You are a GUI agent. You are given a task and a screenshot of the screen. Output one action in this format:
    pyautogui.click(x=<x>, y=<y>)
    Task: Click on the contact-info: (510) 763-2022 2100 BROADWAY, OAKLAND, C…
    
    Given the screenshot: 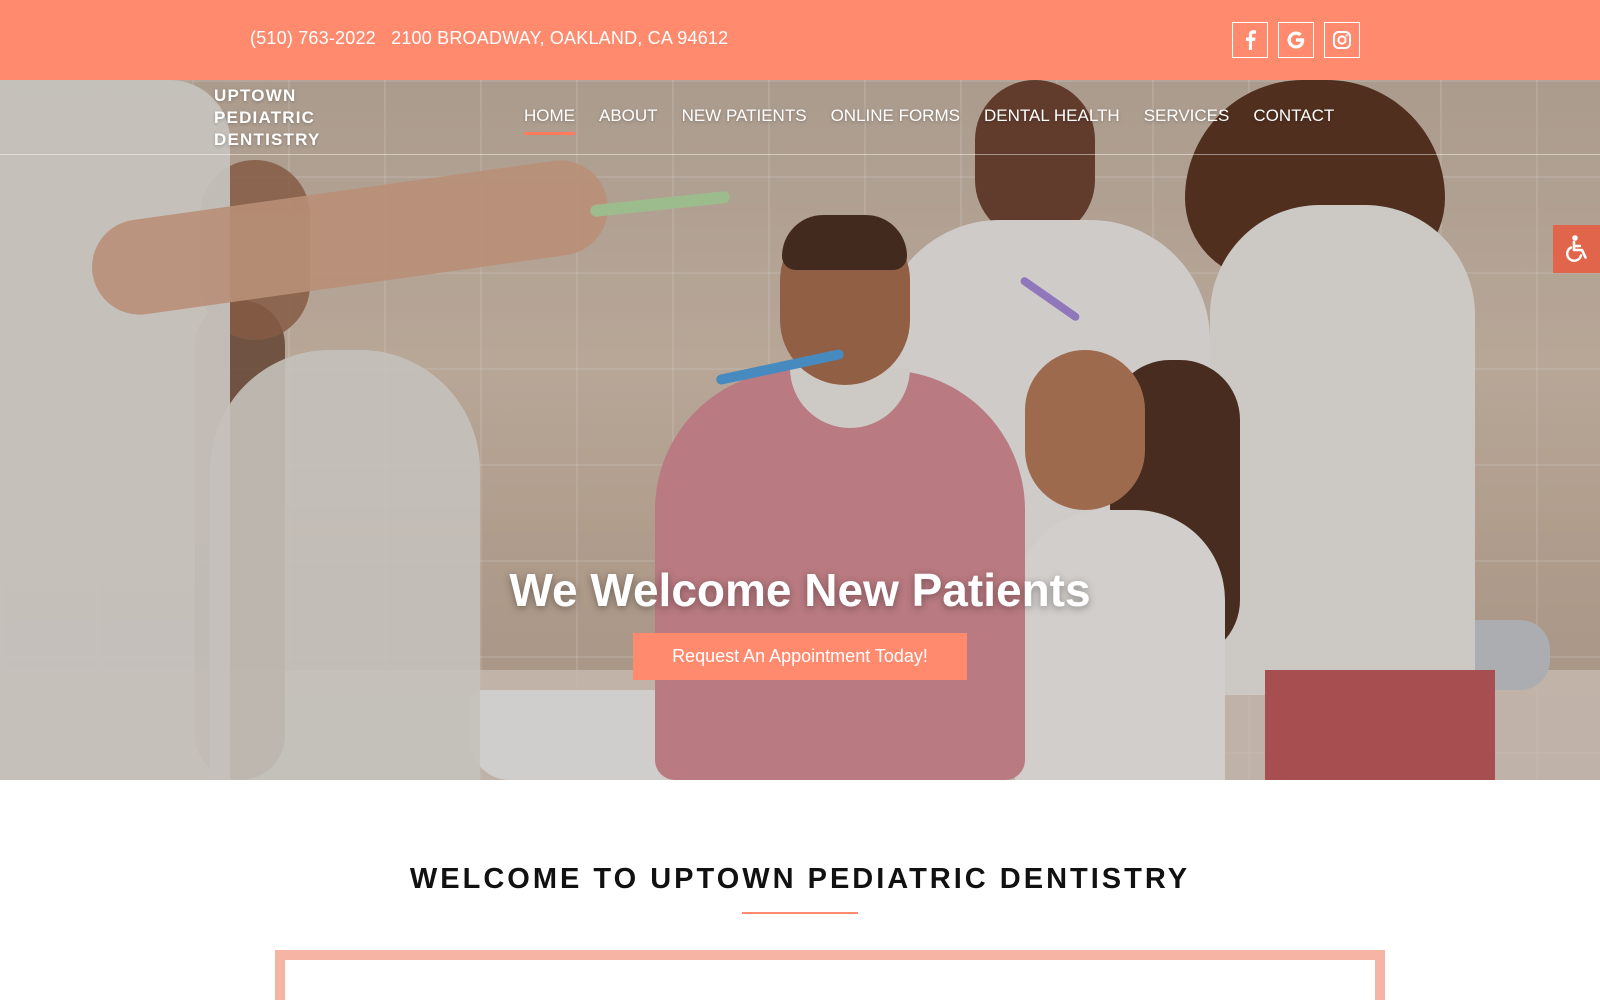 What is the action you would take?
    pyautogui.click(x=489, y=38)
    